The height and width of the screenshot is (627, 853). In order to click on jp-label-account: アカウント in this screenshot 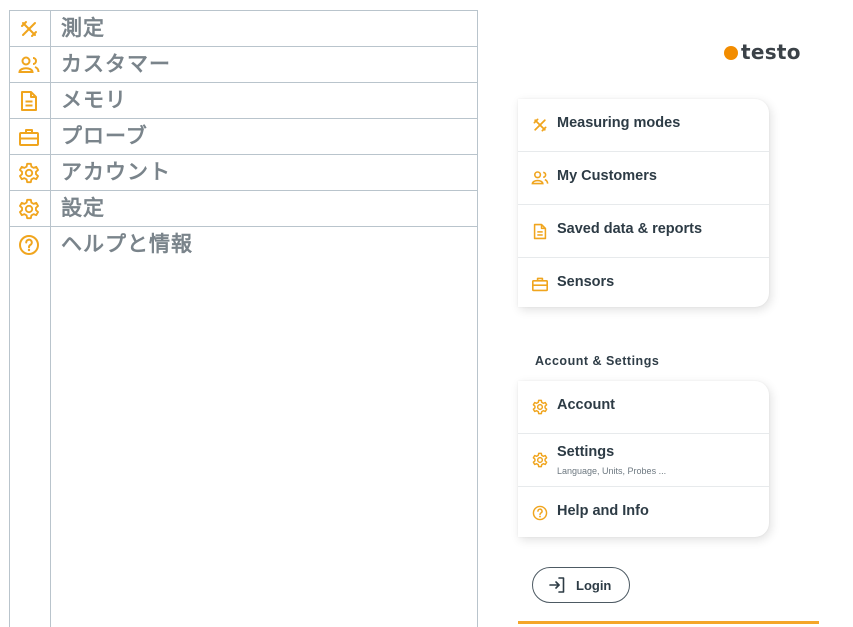, I will do `click(116, 172)`.